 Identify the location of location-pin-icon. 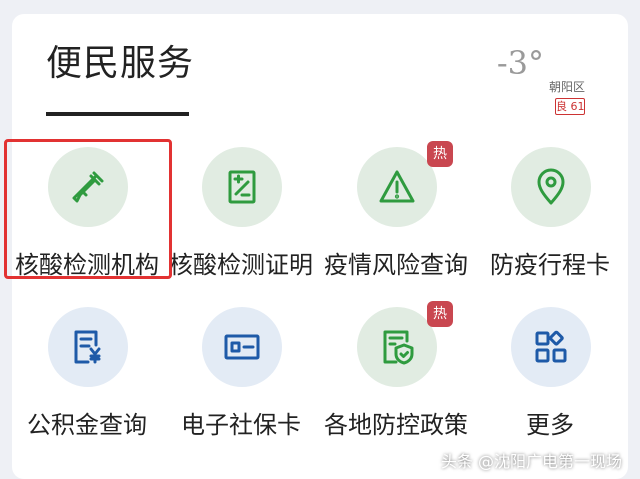
(551, 186).